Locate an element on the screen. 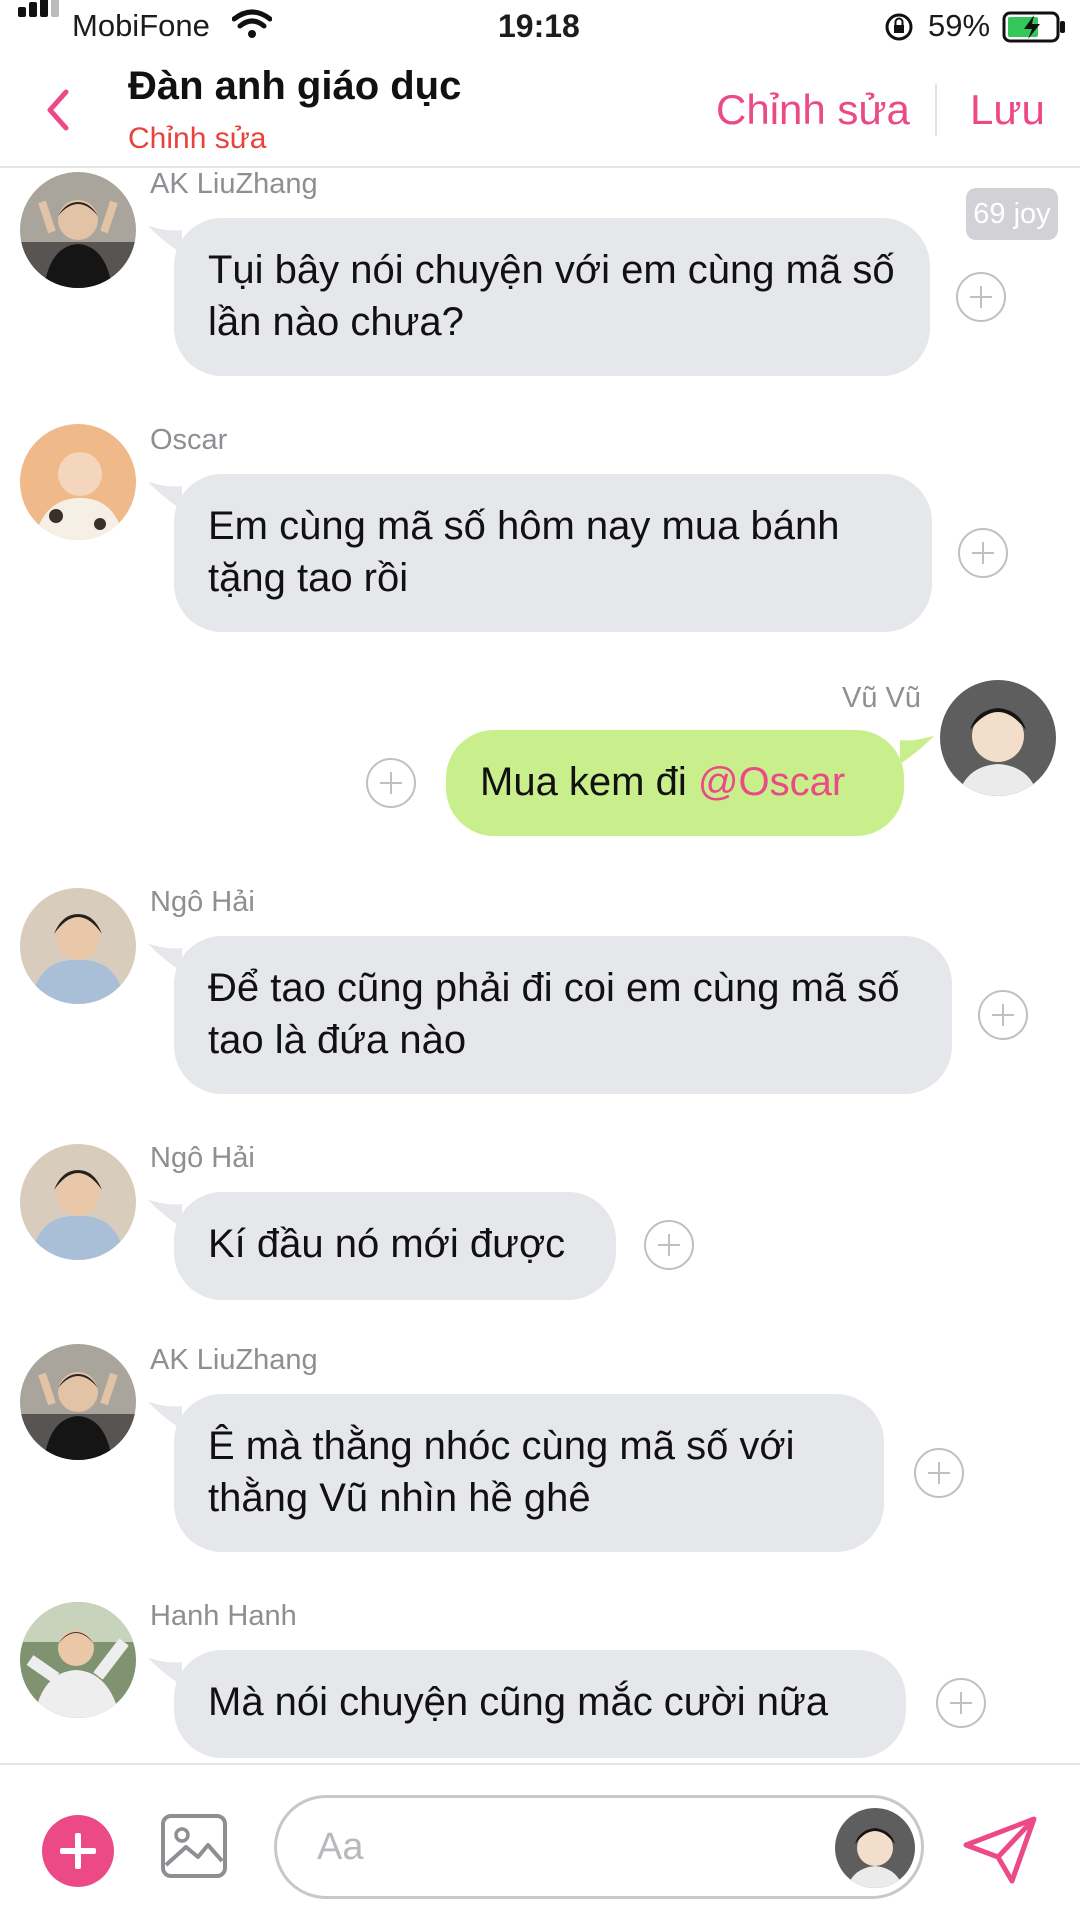 The image size is (1080, 1922). message-text: Kí đầu nó mới được is located at coordinates (387, 1244).